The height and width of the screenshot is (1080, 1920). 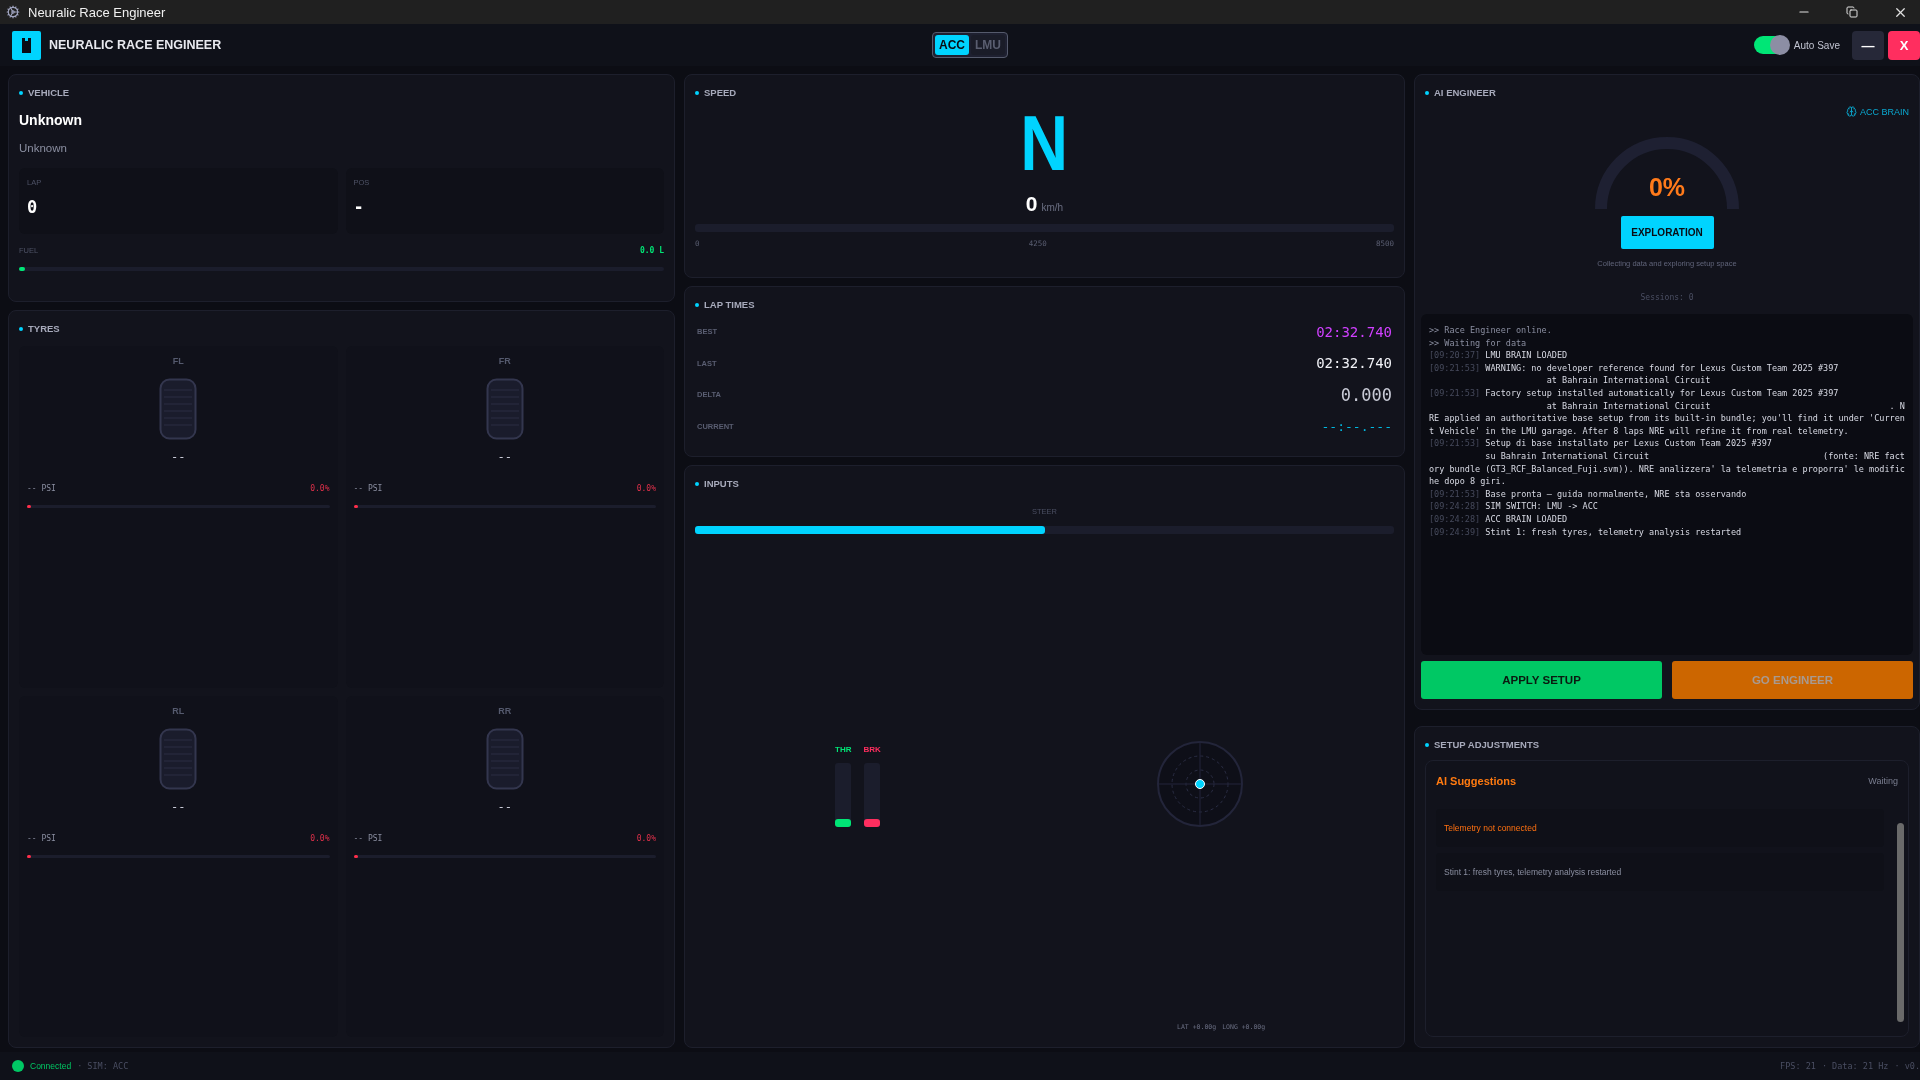 What do you see at coordinates (1667, 187) in the screenshot?
I see `confidence-reading: 0%` at bounding box center [1667, 187].